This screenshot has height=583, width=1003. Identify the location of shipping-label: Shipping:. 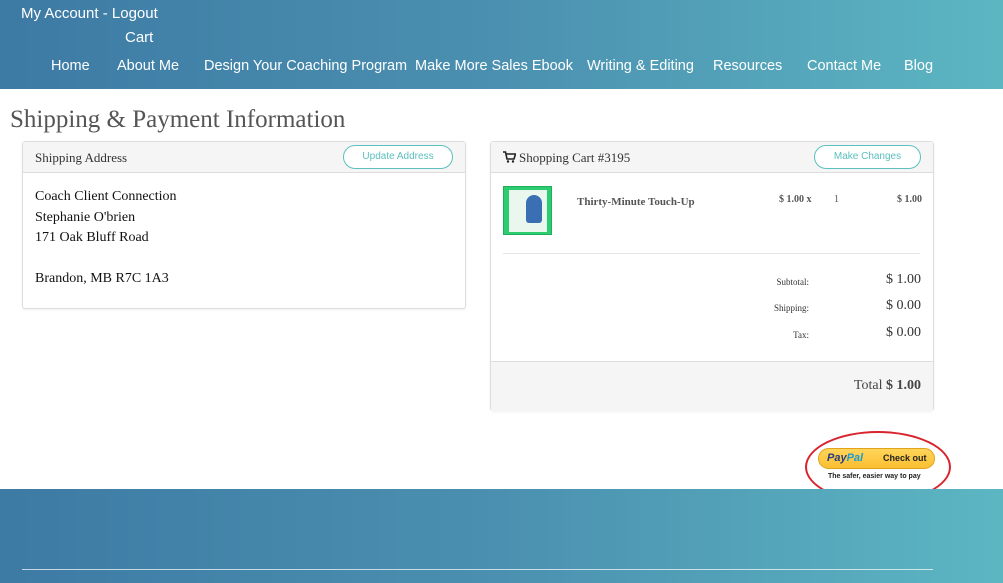
(791, 308).